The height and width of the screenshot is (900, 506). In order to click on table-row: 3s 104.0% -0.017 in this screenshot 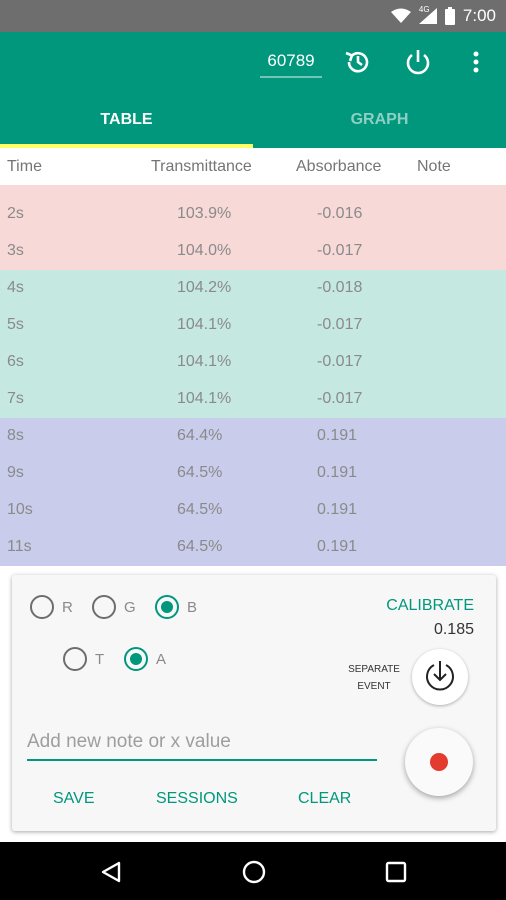, I will do `click(253, 251)`.